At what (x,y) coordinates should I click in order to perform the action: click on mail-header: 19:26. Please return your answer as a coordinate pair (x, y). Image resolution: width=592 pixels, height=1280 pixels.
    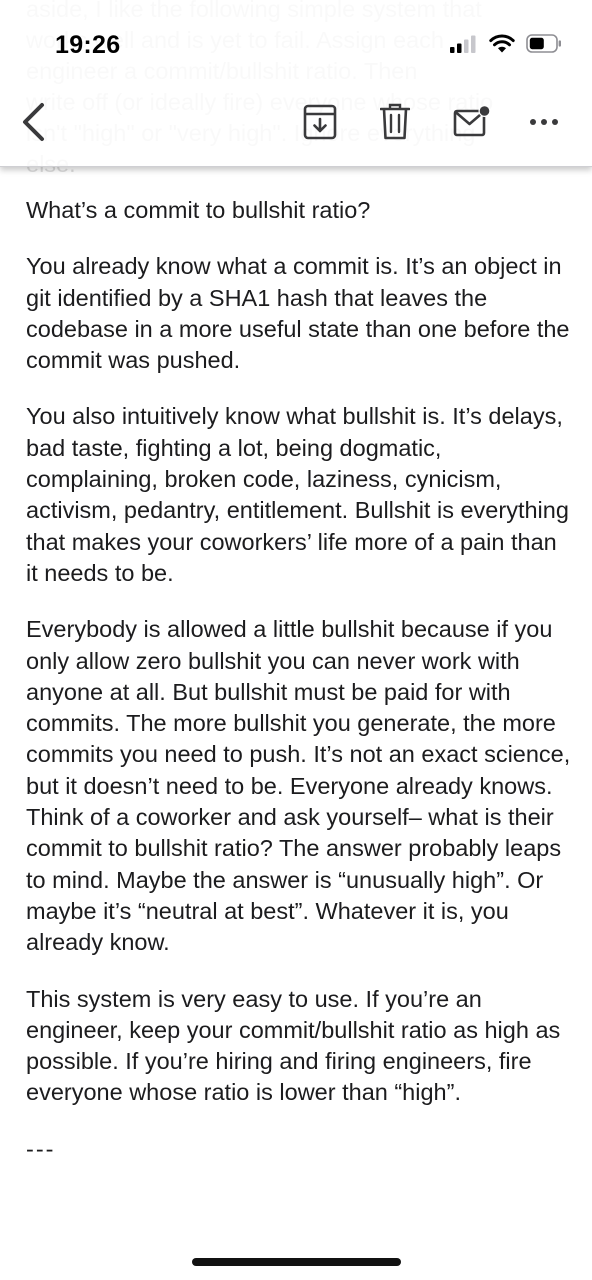
    Looking at the image, I should click on (296, 83).